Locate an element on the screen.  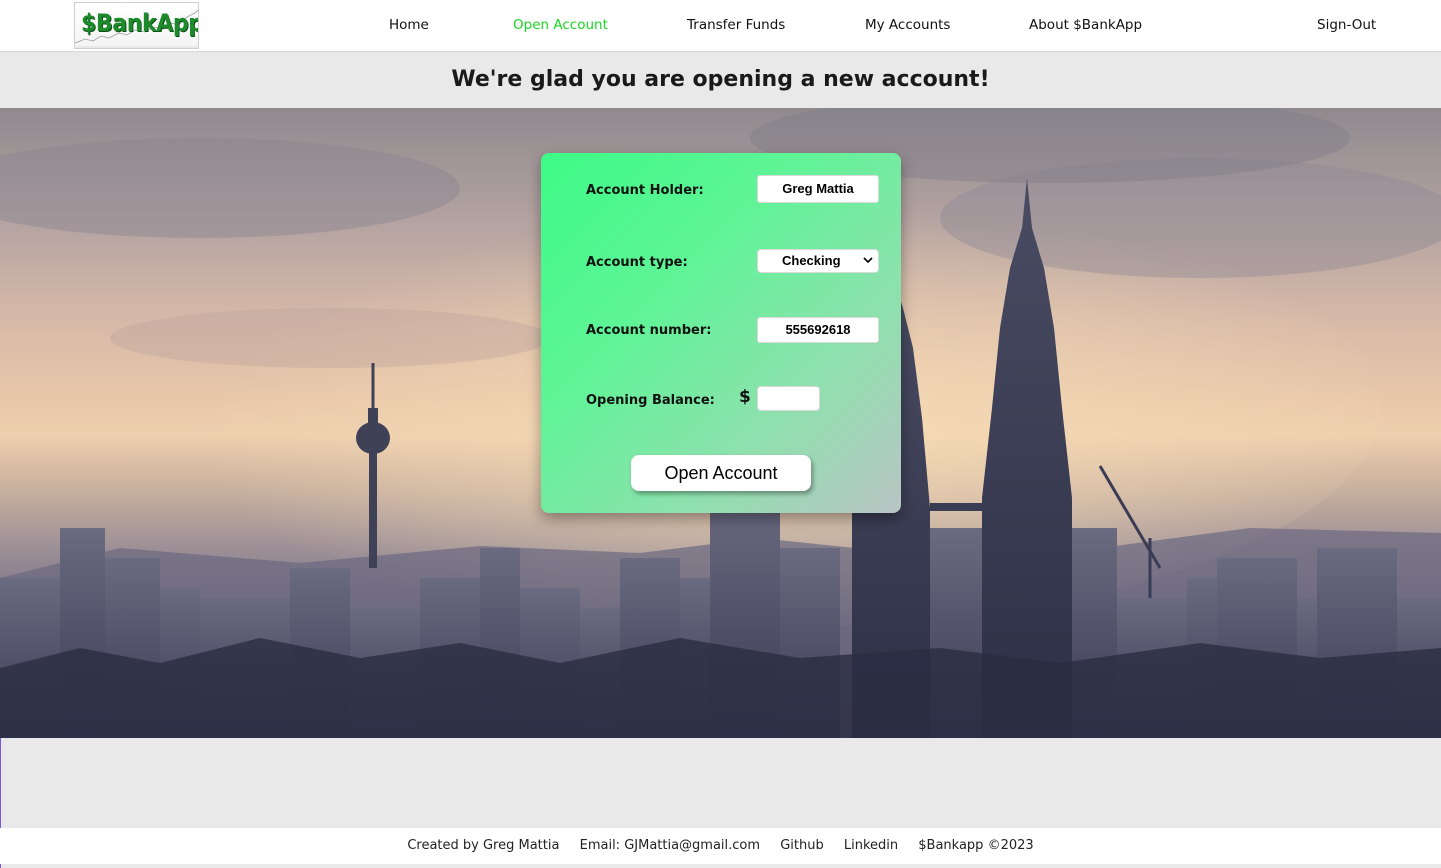
account-type-select: Checking is located at coordinates (818, 261).